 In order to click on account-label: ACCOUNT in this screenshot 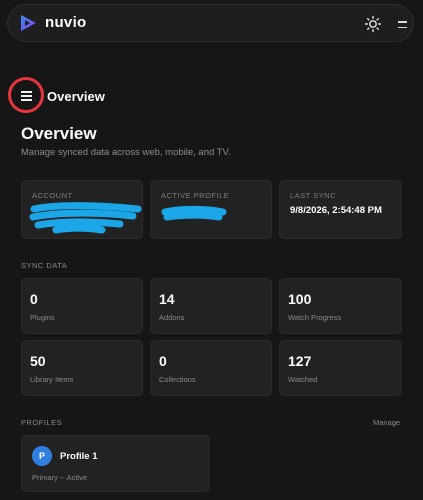, I will do `click(52, 195)`.